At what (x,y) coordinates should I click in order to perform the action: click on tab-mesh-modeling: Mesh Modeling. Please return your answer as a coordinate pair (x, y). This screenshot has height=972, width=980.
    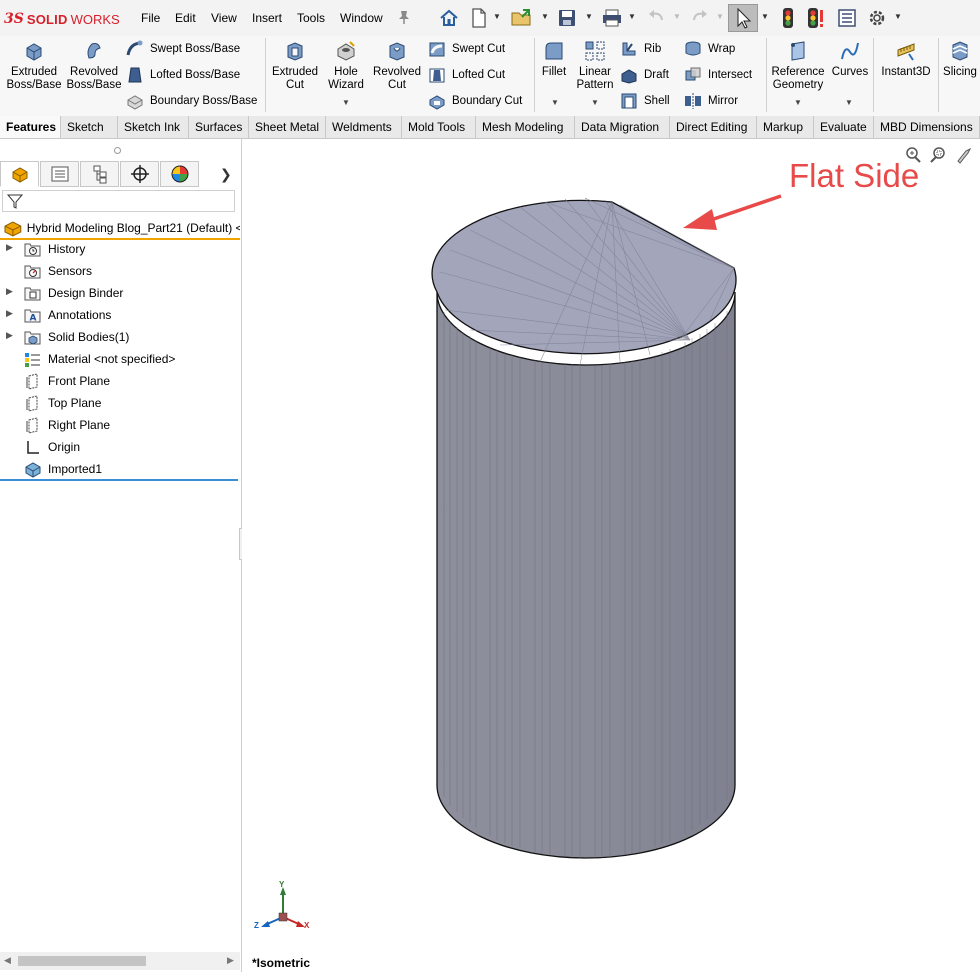
    Looking at the image, I should click on (525, 127).